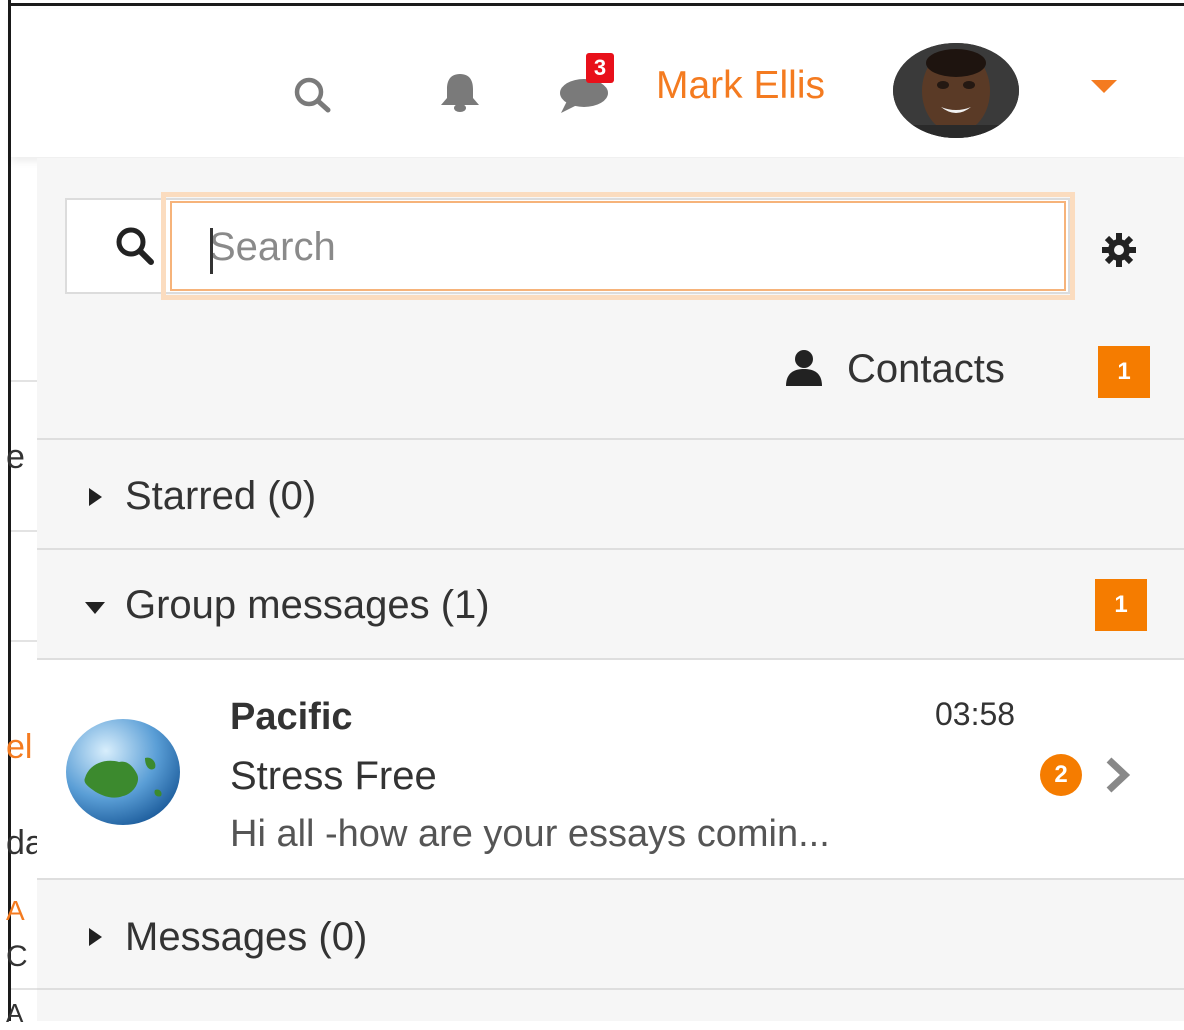 The height and width of the screenshot is (1030, 1184). I want to click on page-link-fragment: el, so click(19, 747).